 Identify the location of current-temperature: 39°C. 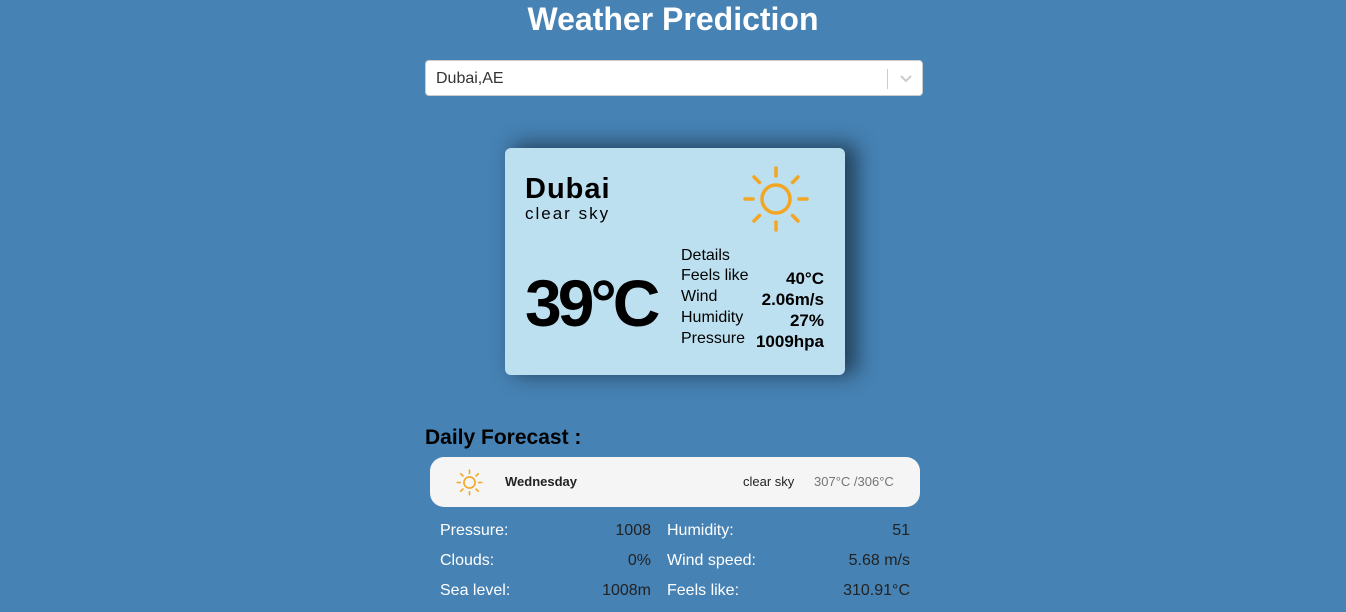
(592, 303).